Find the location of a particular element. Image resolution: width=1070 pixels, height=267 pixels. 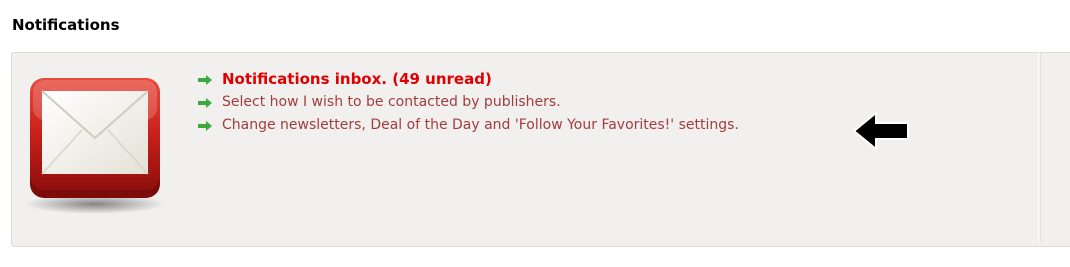

panel-divider is located at coordinates (1038, 147).